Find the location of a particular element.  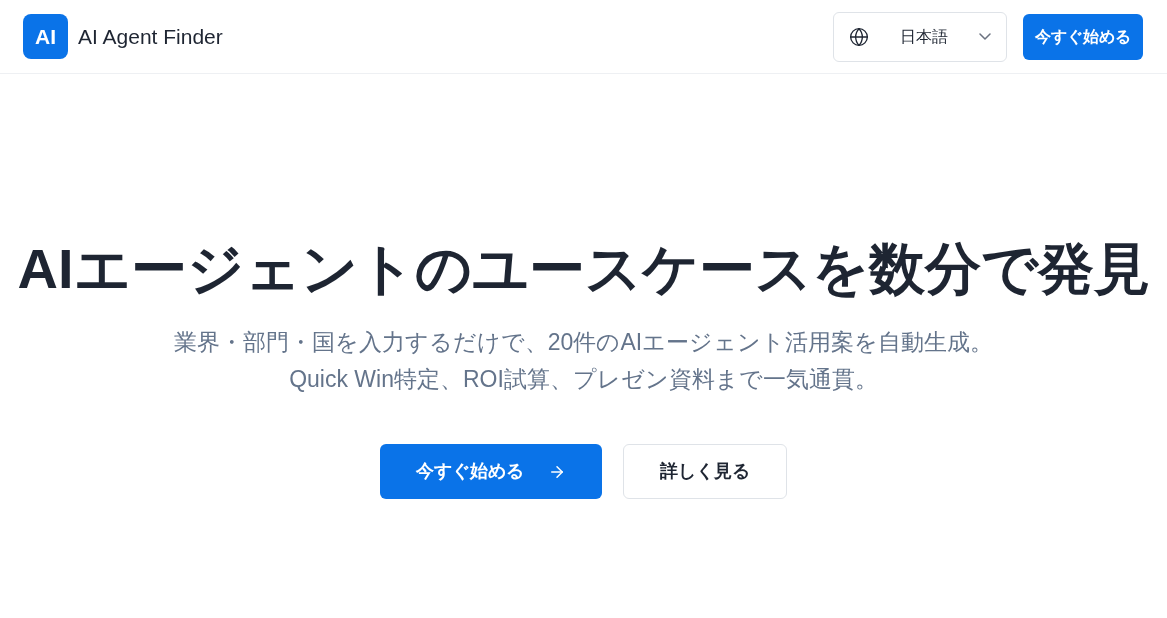

hero-subtitle: 業界・部門・国を入力するだけで、20件のAIエージェント活用案を自動生成。Quick Win特定、ROI試算、プレゼン資料まで一気通貫。 is located at coordinates (583, 361).